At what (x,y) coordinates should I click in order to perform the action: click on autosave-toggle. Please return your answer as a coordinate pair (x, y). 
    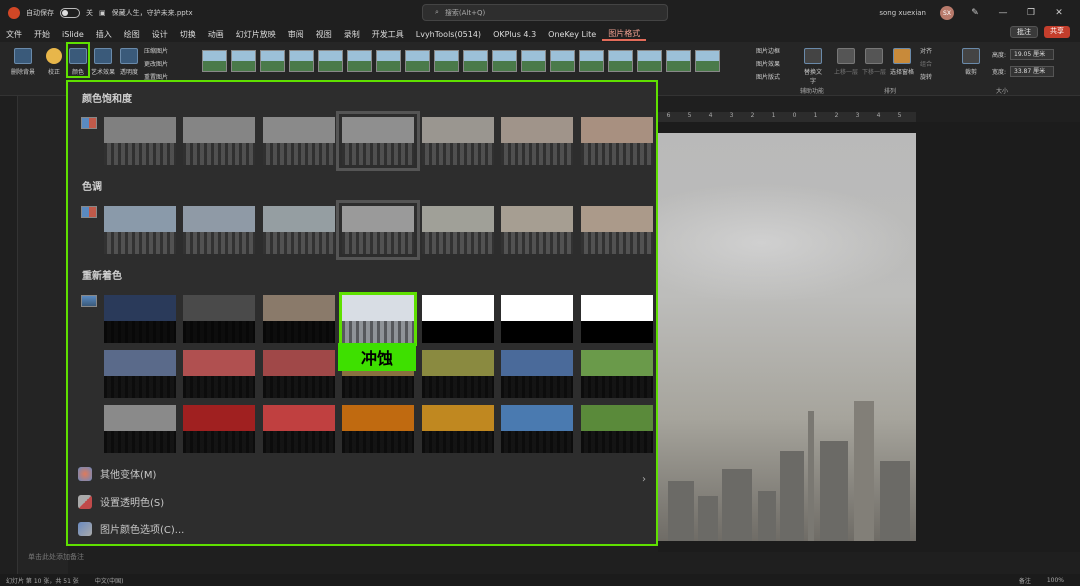
    Looking at the image, I should click on (70, 13).